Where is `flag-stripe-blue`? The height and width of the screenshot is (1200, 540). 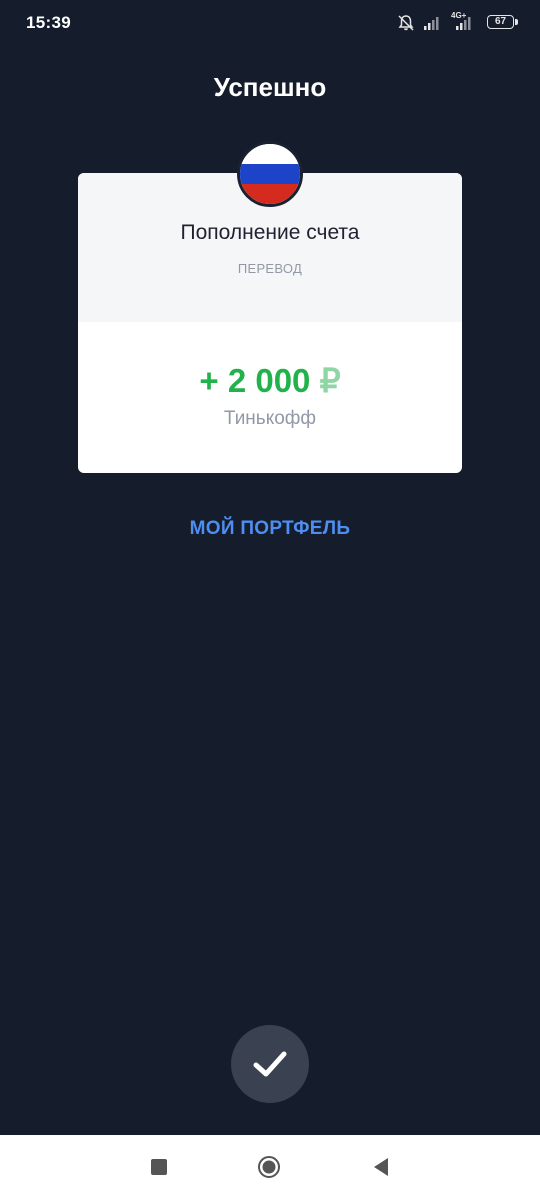 flag-stripe-blue is located at coordinates (270, 174).